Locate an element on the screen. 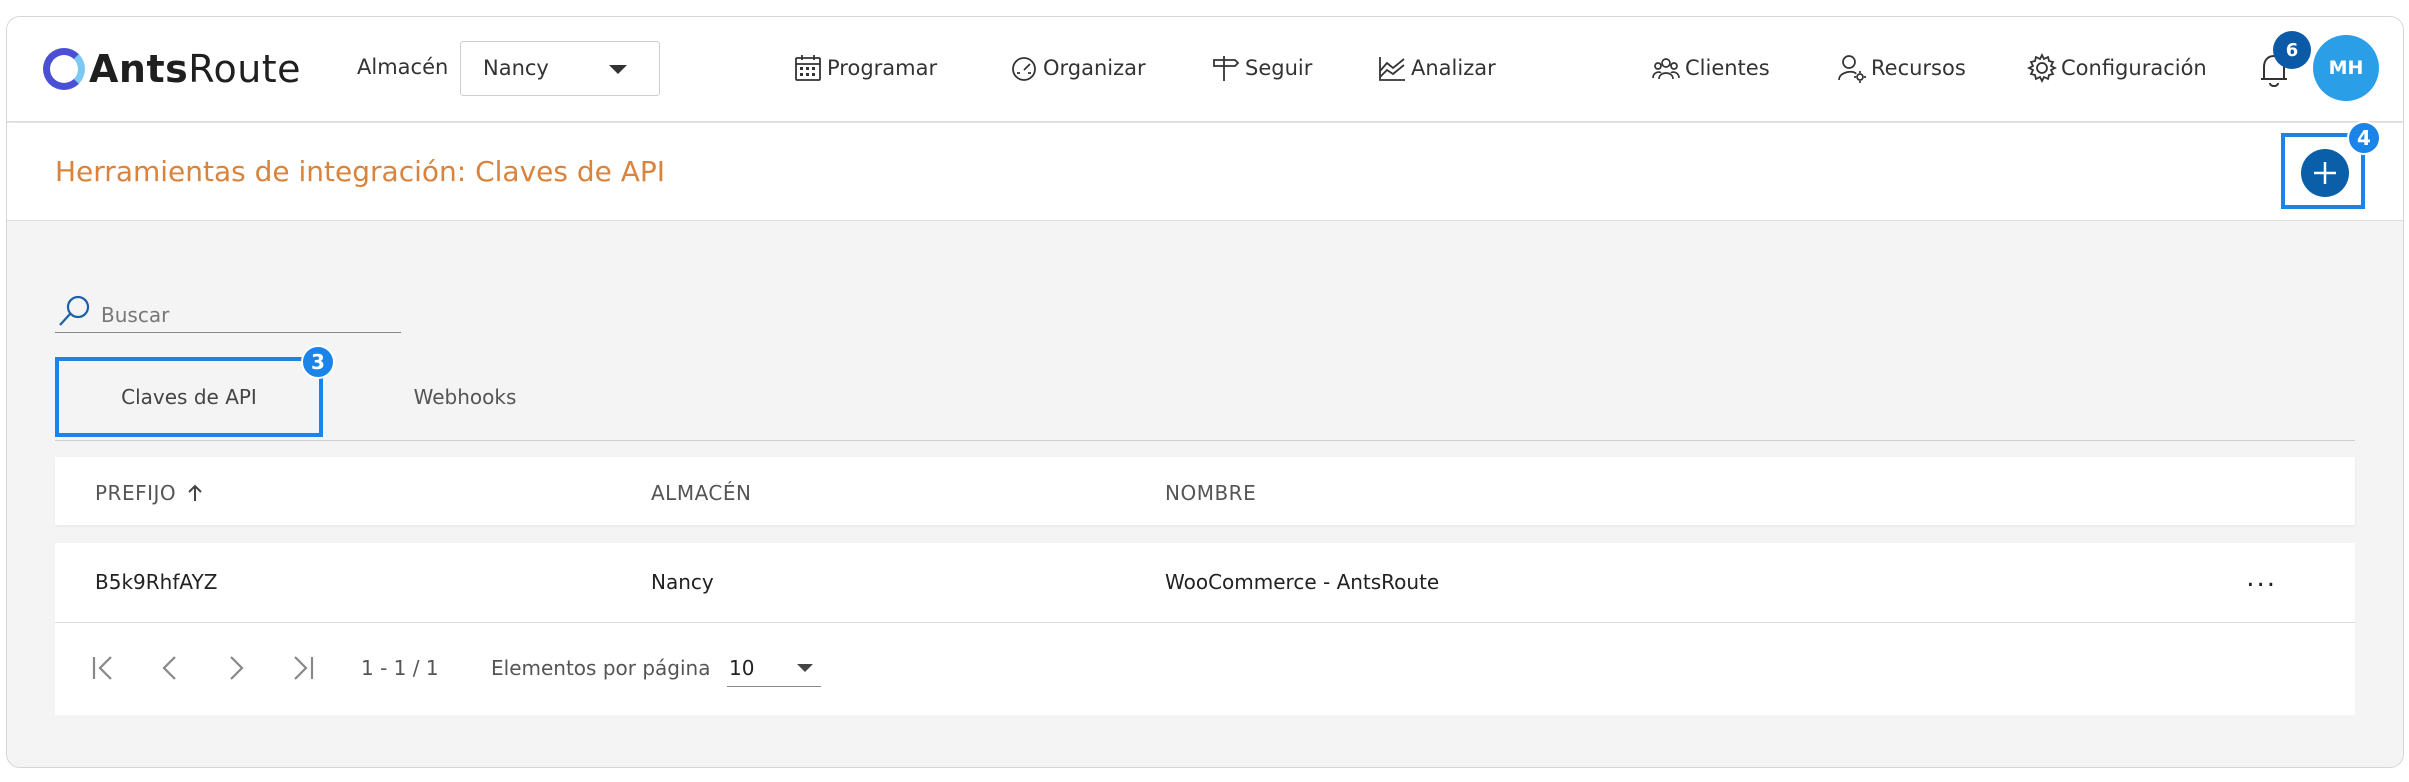 This screenshot has width=2409, height=782. nav-configuracion: Configuración is located at coordinates (2117, 68).